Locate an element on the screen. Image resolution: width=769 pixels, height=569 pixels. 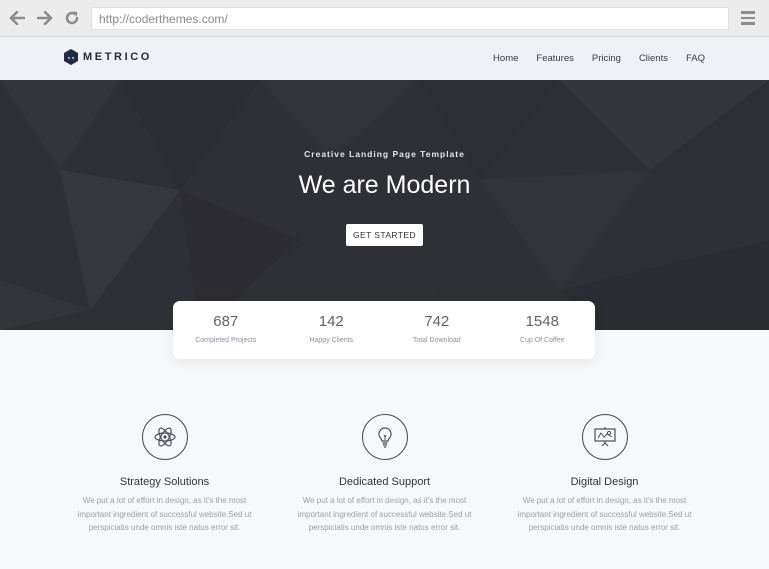
stat-value: 142 is located at coordinates (331, 321).